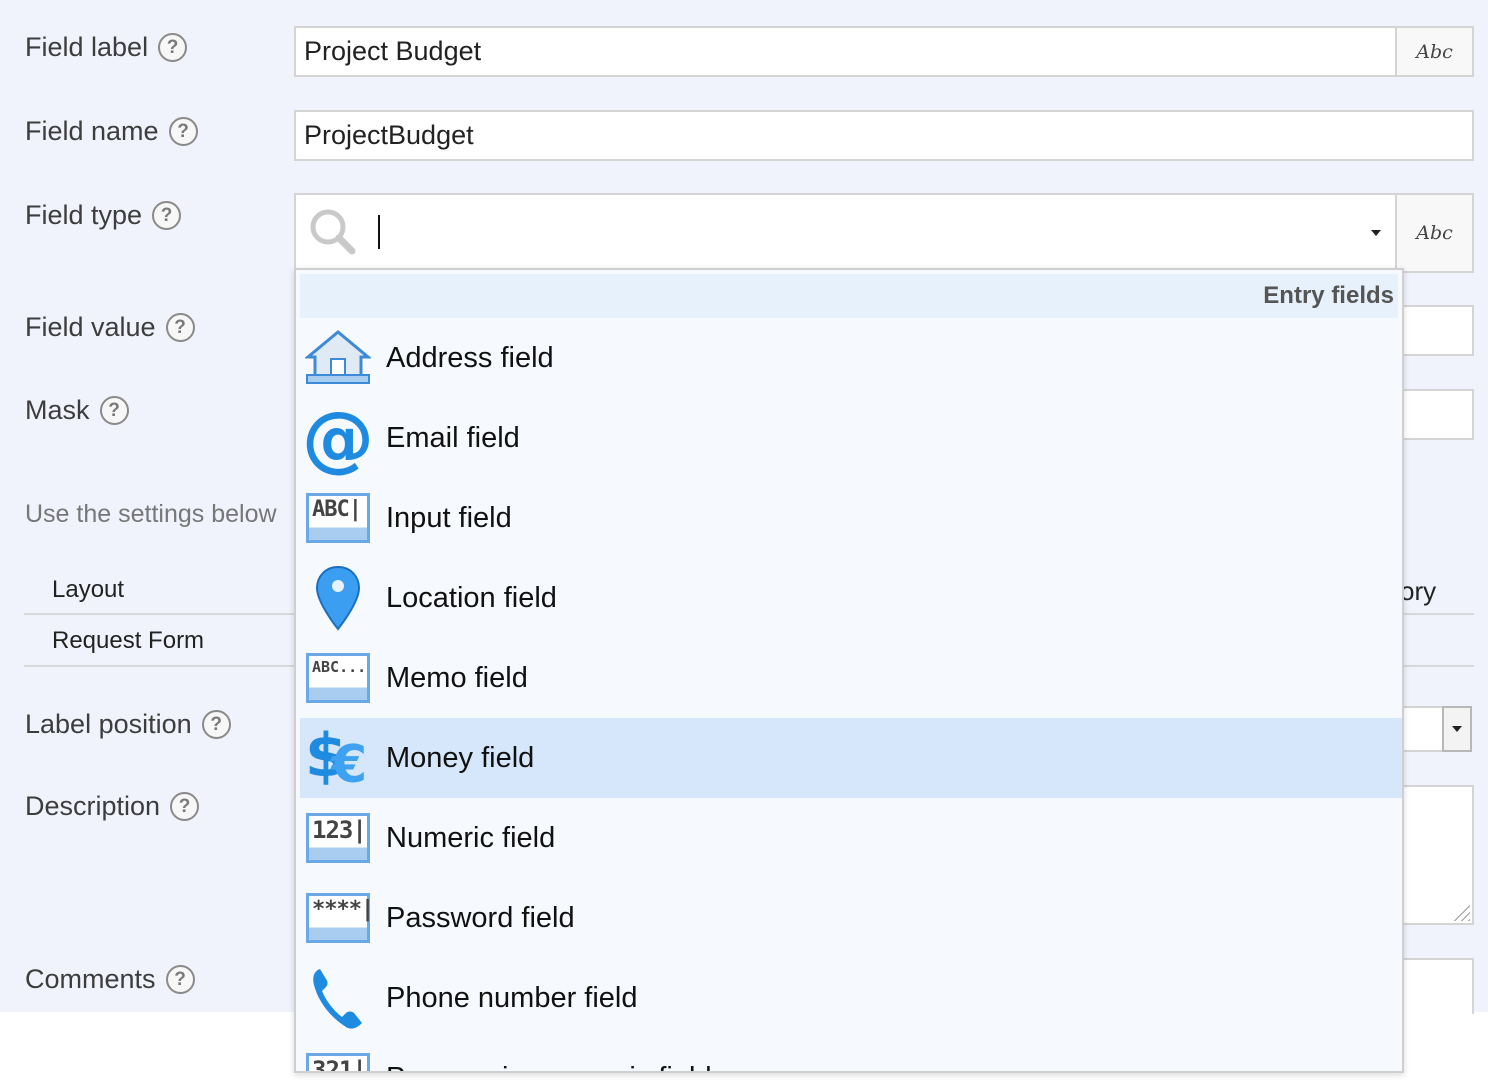  What do you see at coordinates (110, 327) in the screenshot?
I see `field-value-label: Field value ?` at bounding box center [110, 327].